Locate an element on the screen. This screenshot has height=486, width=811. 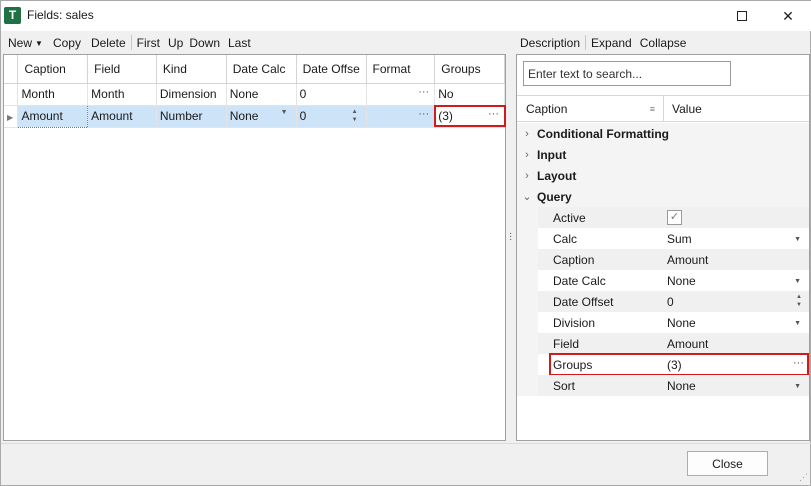
column-header-format: Format is located at coordinates (401, 69).